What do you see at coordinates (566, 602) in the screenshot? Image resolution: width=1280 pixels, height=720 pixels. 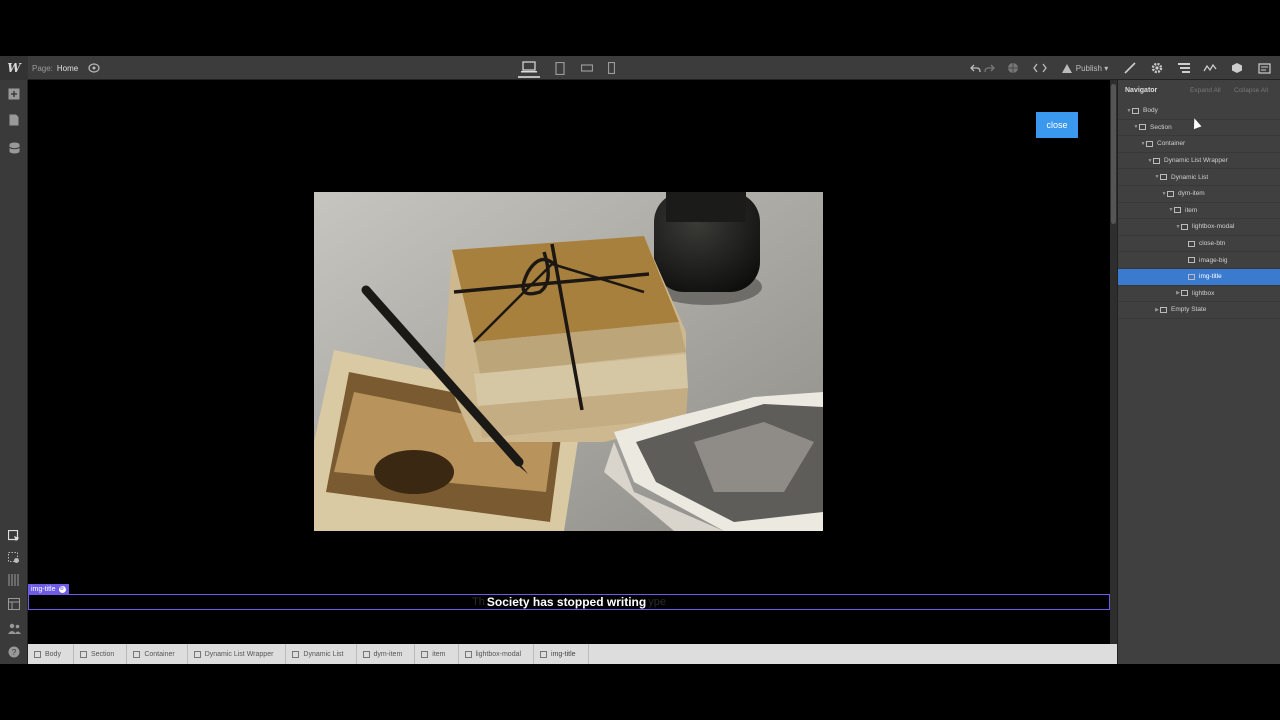 I see `img-title-text: Society has stopped writing` at bounding box center [566, 602].